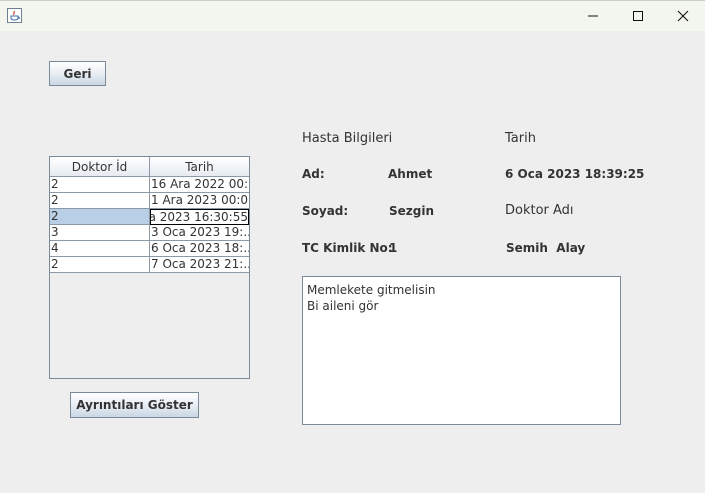 This screenshot has height=493, width=705. I want to click on tc-label: TC Kimlik No:, so click(347, 248).